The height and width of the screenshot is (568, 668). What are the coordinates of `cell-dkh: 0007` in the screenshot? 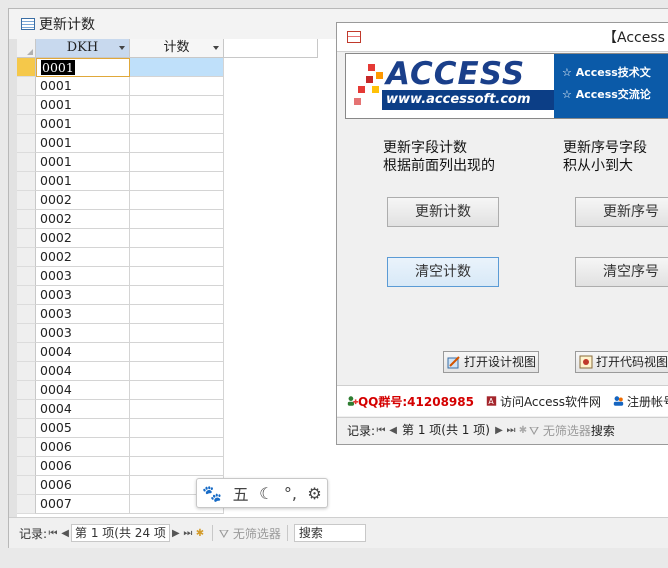 It's located at (83, 504).